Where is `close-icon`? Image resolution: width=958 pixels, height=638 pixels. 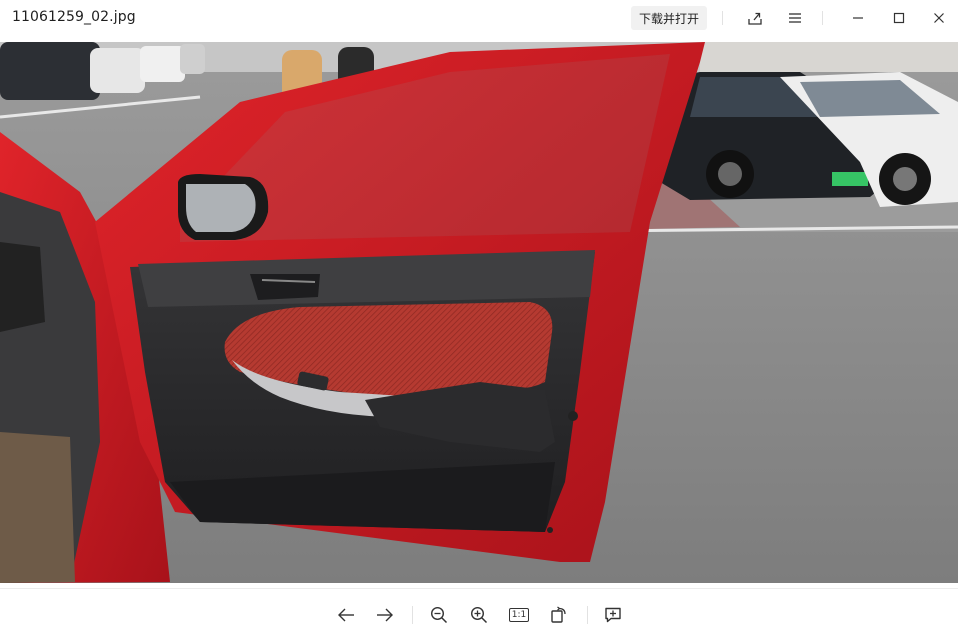 close-icon is located at coordinates (939, 18).